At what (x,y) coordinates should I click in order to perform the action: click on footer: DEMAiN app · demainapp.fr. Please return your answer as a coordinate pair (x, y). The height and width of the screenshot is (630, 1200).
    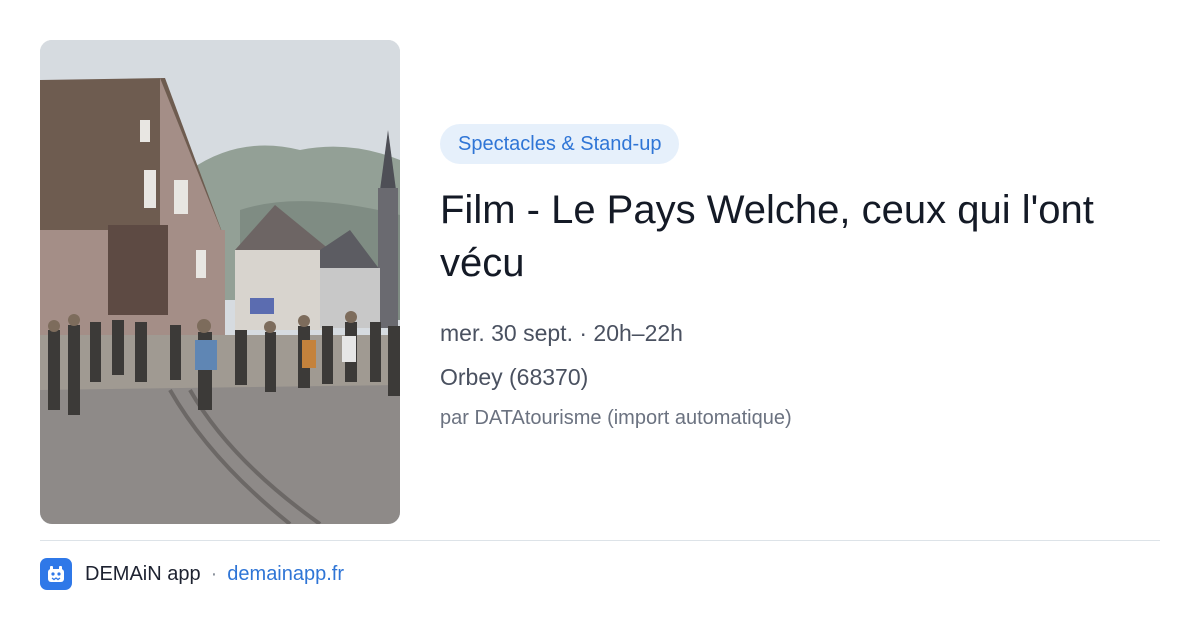
    Looking at the image, I should click on (192, 574).